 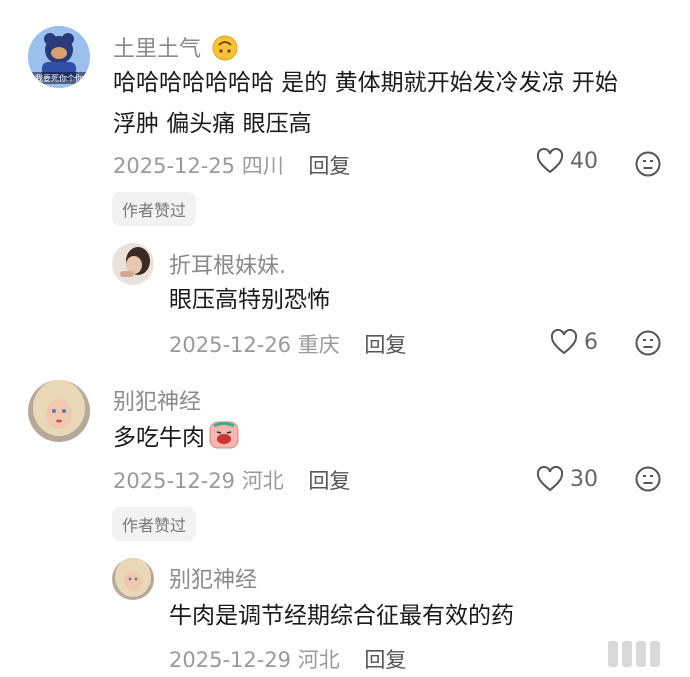 I want to click on comment-location: 四川, so click(x=262, y=166).